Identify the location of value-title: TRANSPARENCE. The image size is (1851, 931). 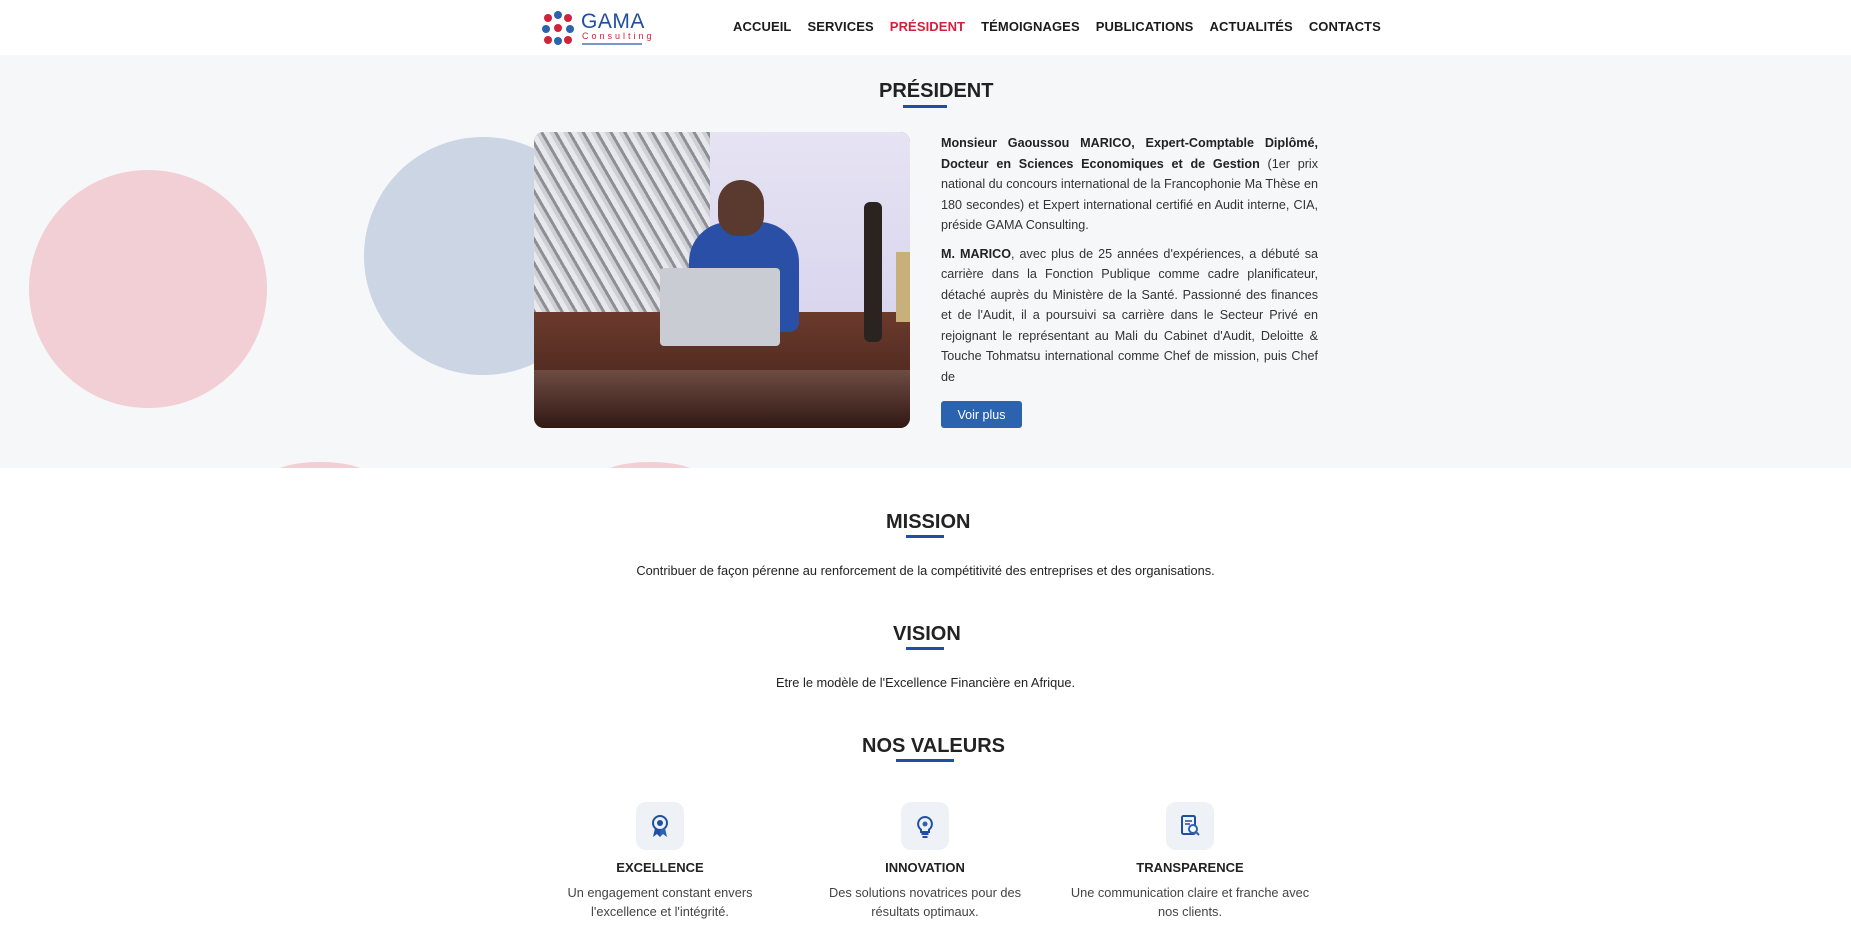
(1190, 867).